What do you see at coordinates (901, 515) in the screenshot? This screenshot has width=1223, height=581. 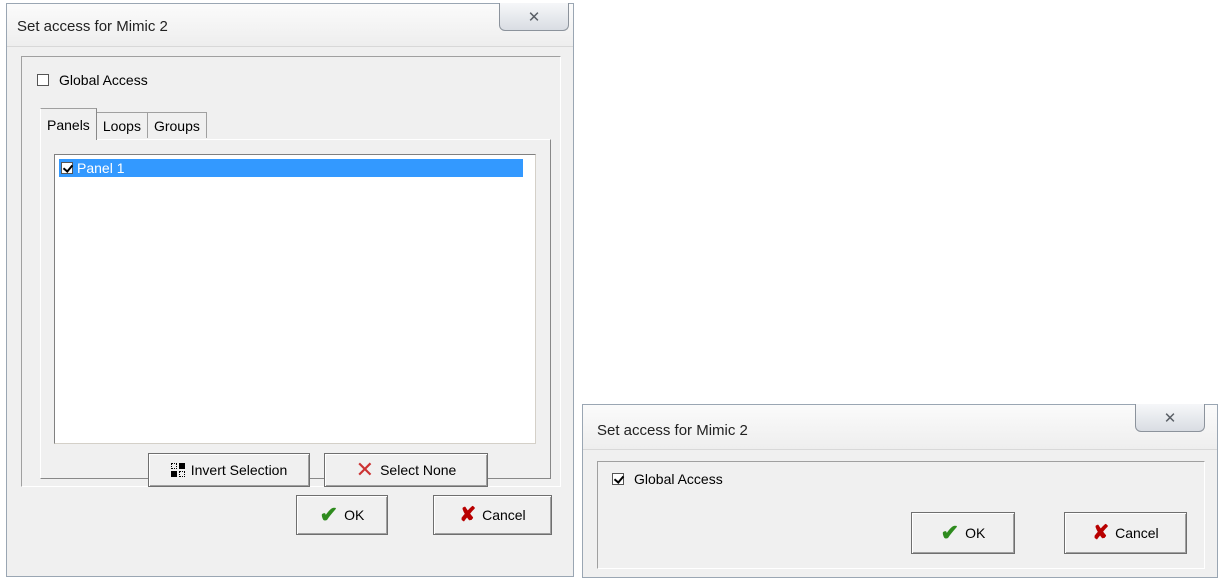 I see `content-panel: Global Access ✔ OK ✘ Cancel` at bounding box center [901, 515].